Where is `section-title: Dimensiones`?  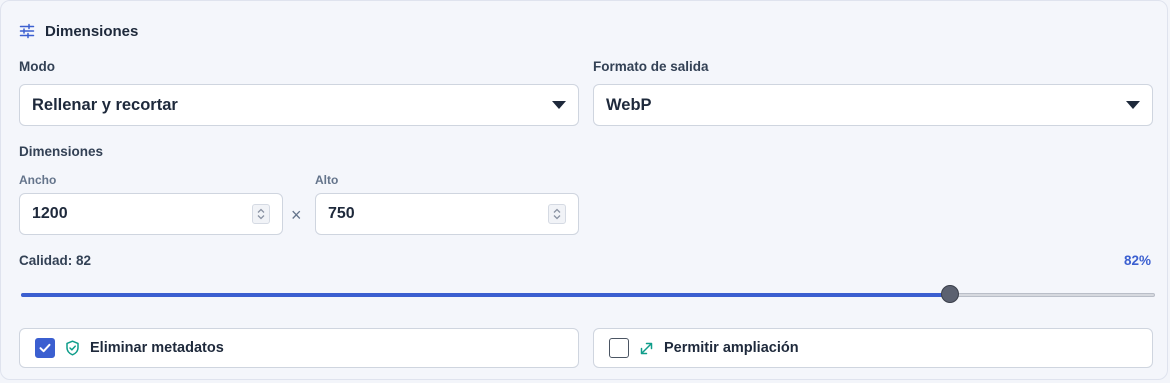
section-title: Dimensiones is located at coordinates (92, 31).